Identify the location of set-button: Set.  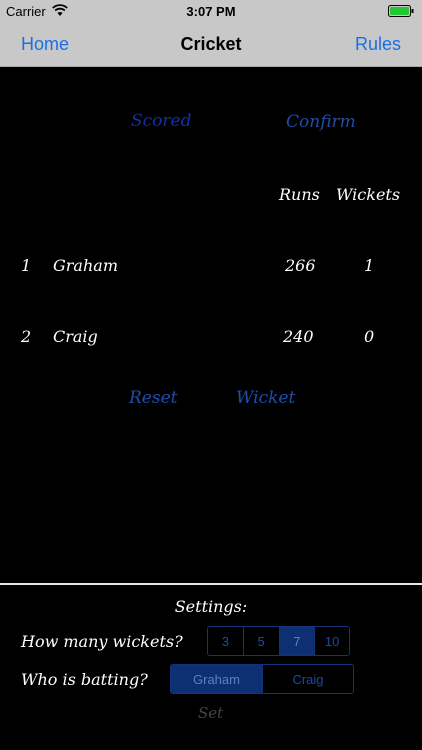
(210, 713).